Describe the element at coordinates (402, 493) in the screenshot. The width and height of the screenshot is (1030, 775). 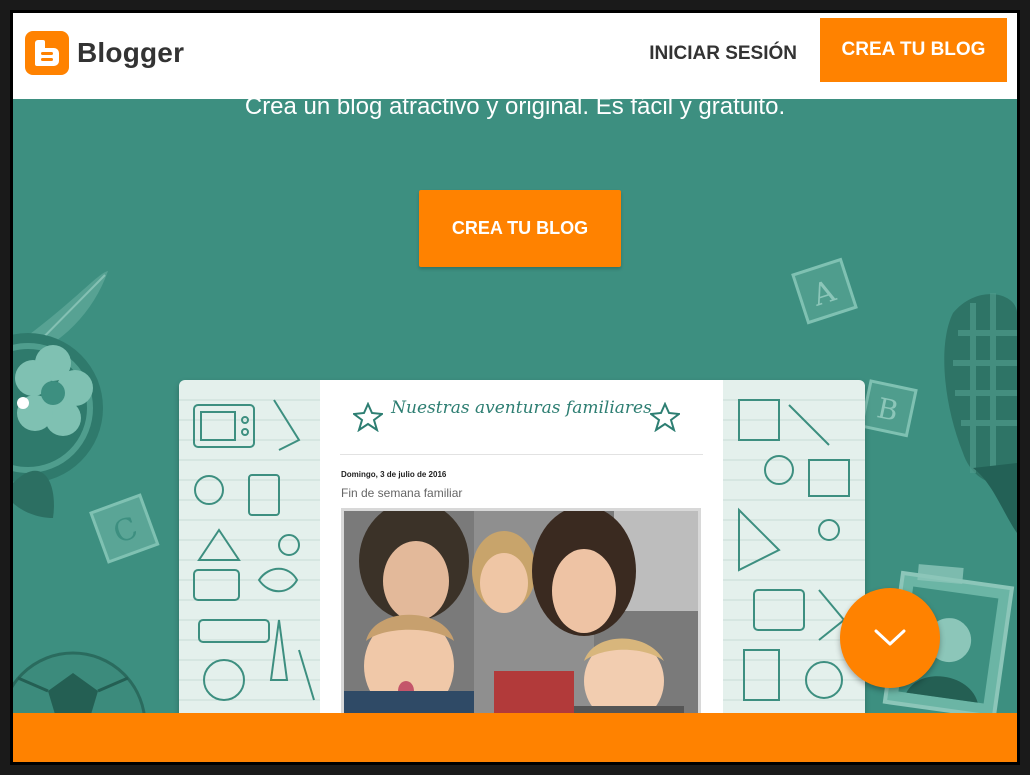
I see `post-title: Fin de semana familiar` at that location.